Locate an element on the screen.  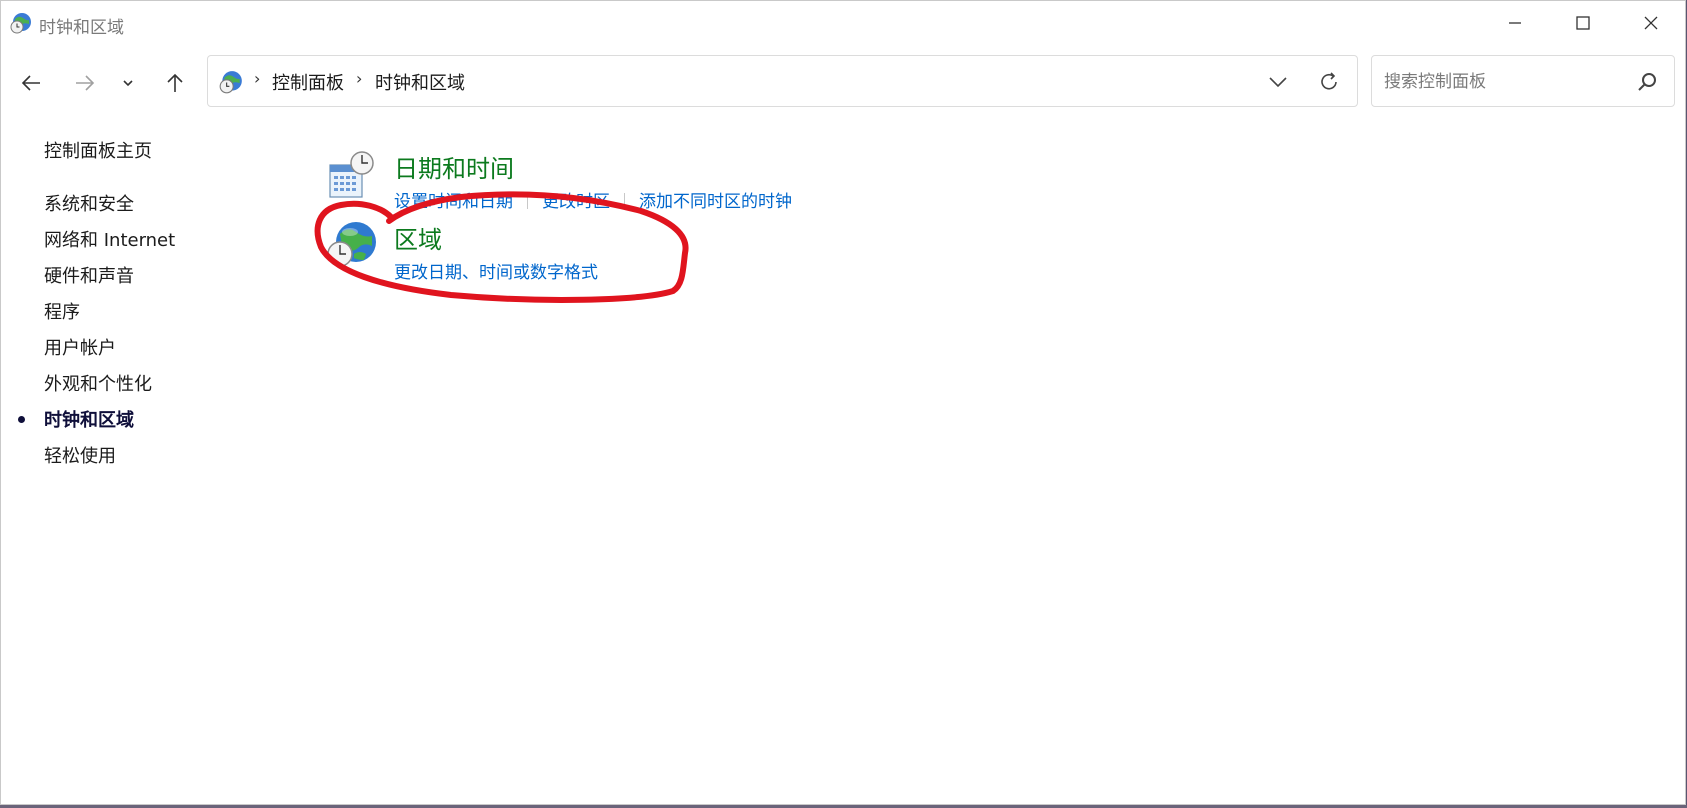
back-button is located at coordinates (31, 83).